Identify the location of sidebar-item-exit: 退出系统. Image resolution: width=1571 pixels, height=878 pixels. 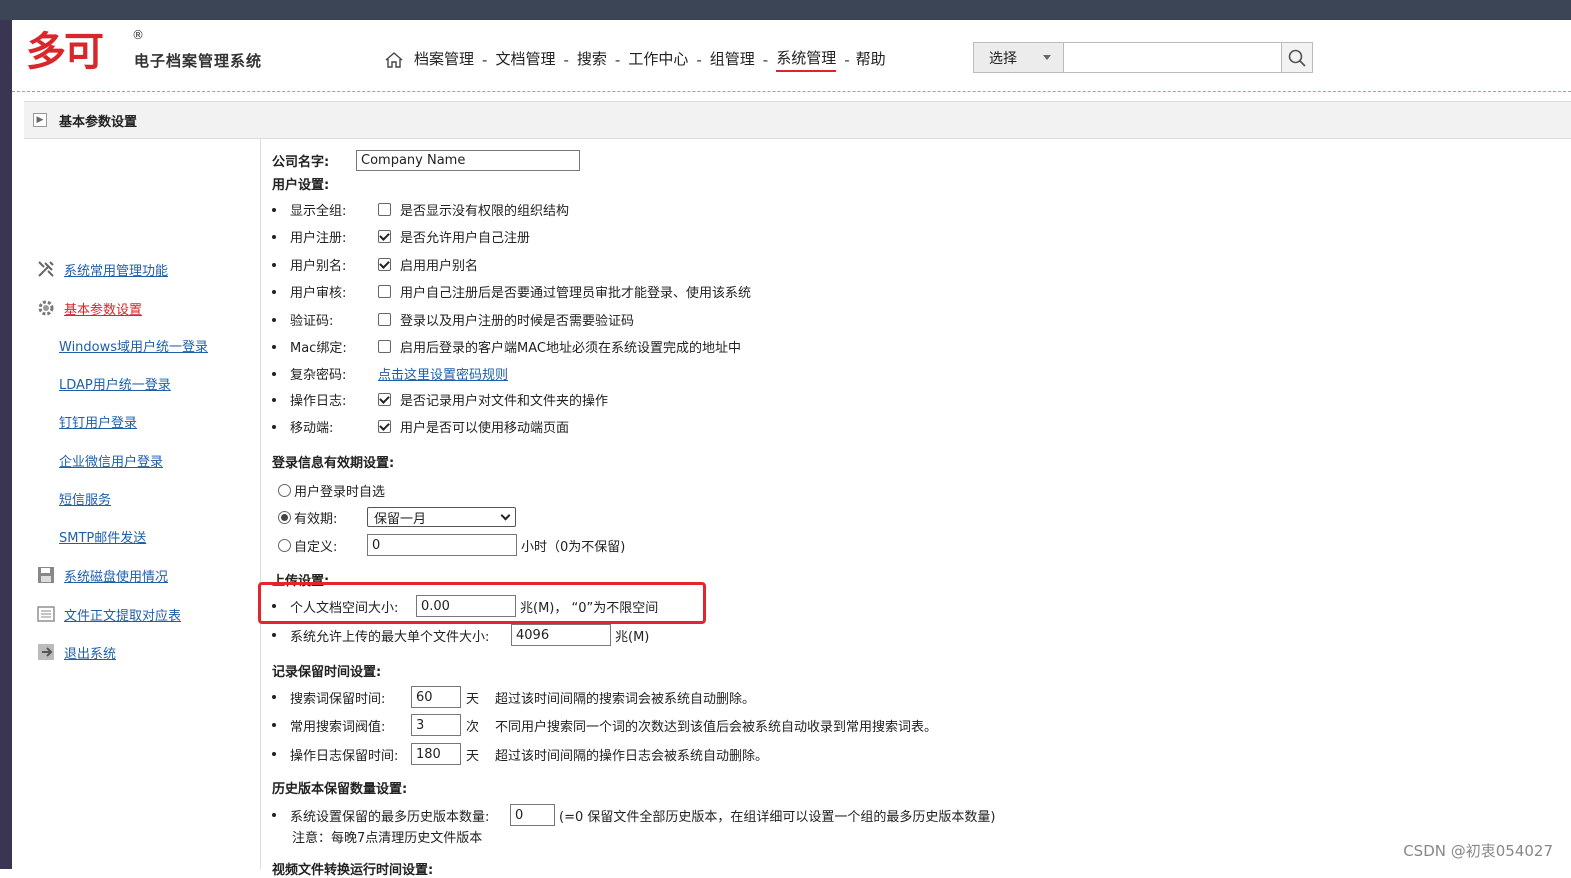
(76, 652).